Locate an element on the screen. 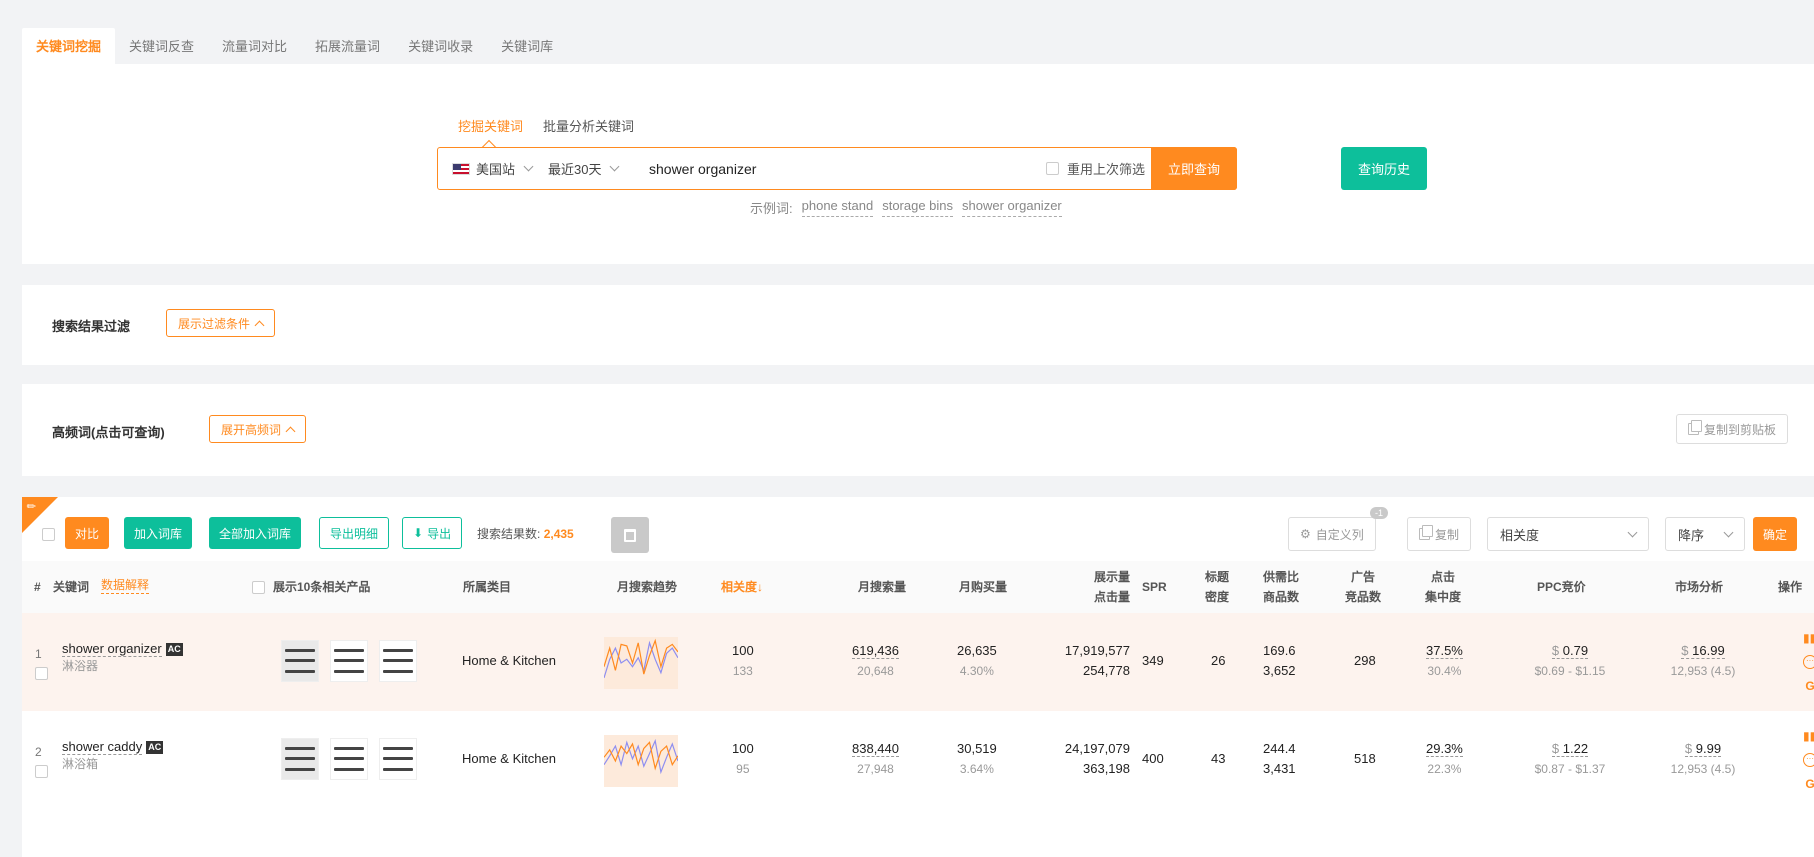 The height and width of the screenshot is (857, 1814). ppc-cell: $ 1.22 $0.87 - $1.37 is located at coordinates (1570, 759).